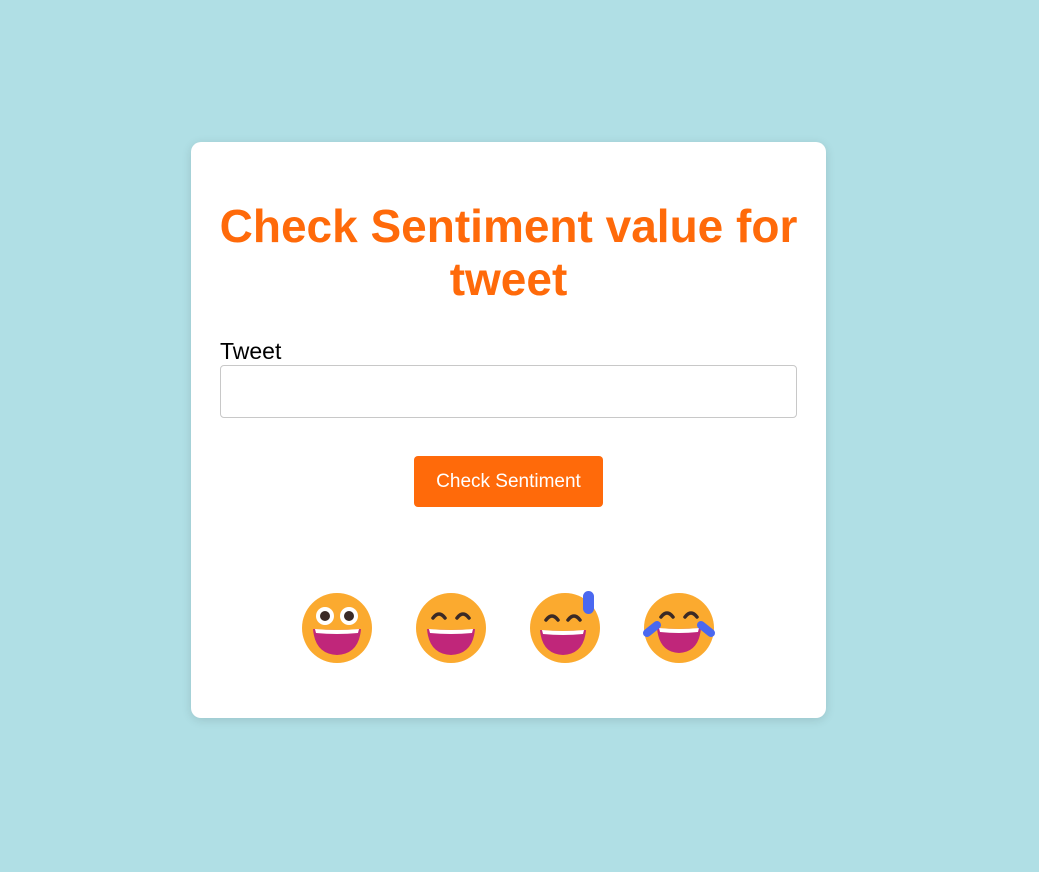 The height and width of the screenshot is (872, 1039). Describe the element at coordinates (565, 627) in the screenshot. I see `grinning-face-sweat-icon` at that location.